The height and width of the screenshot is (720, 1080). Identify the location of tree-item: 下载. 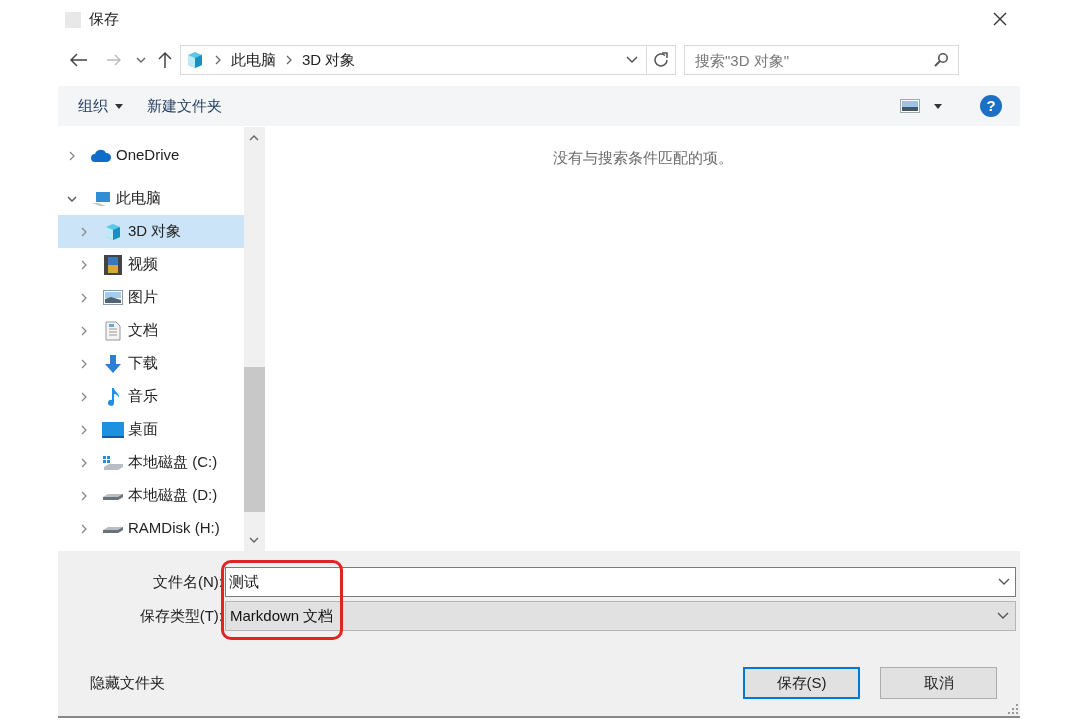
(151, 363).